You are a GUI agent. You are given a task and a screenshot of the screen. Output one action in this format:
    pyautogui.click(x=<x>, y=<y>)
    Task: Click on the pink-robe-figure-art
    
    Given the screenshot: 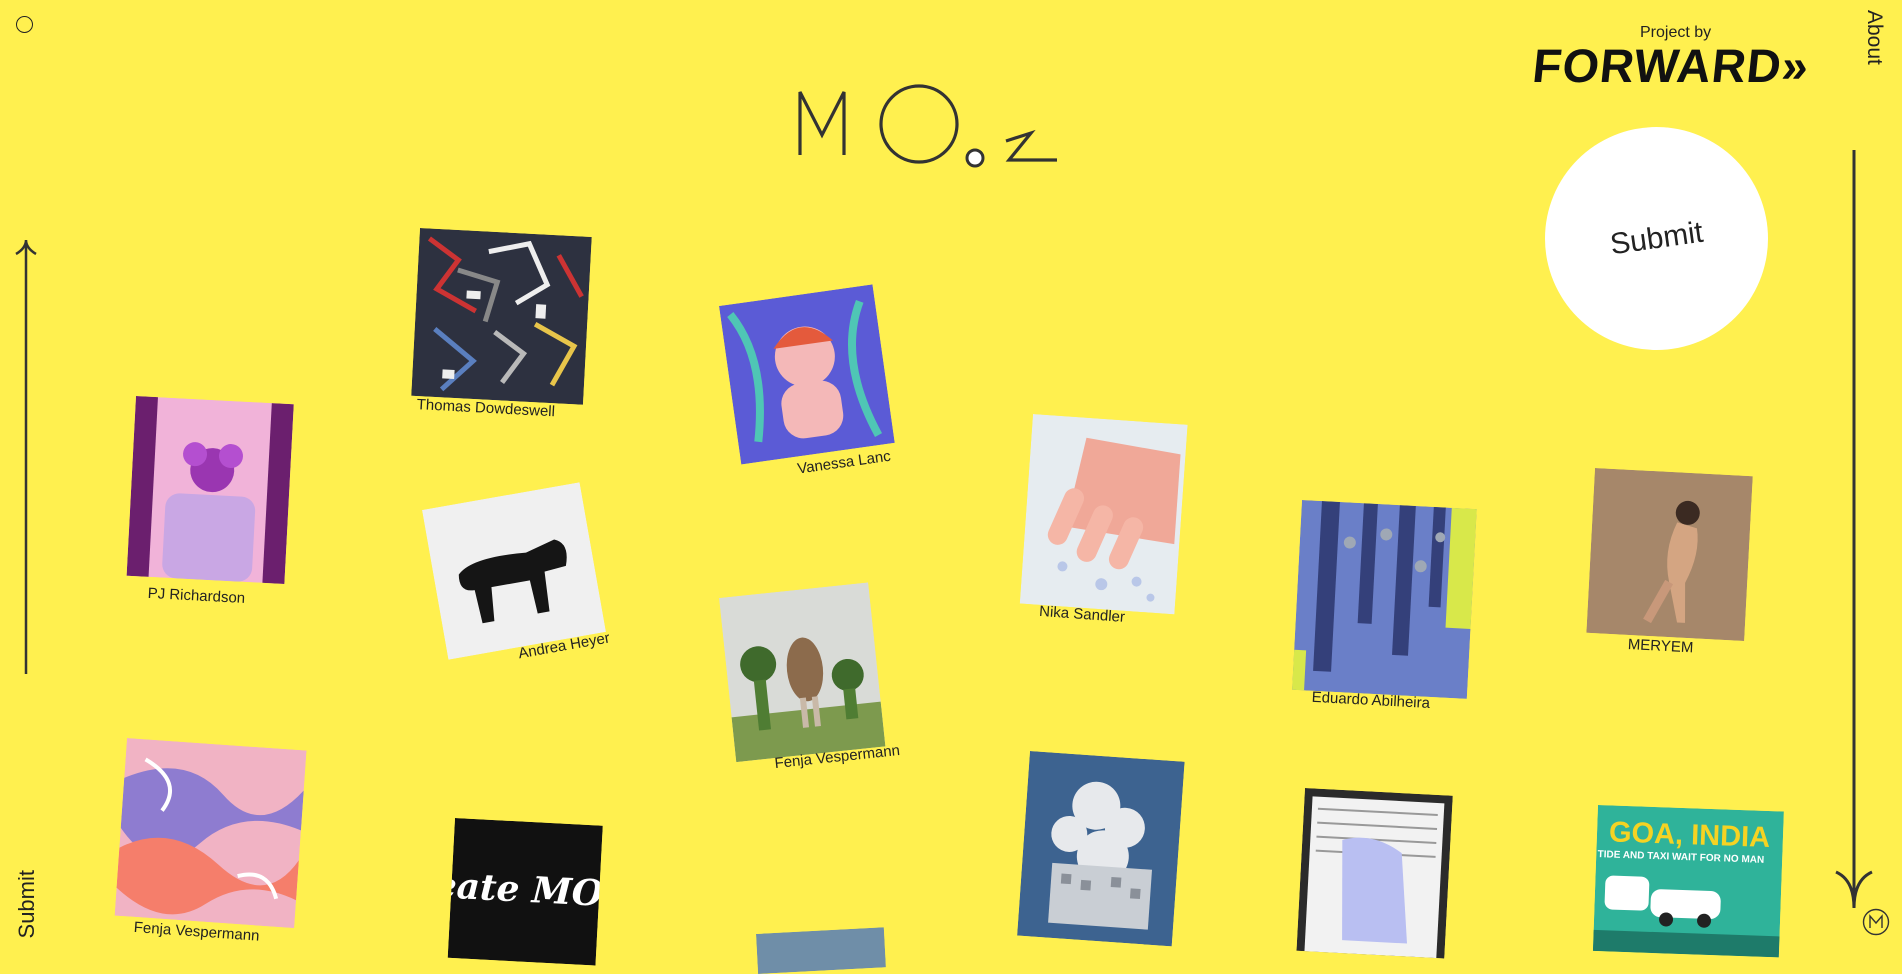 What is the action you would take?
    pyautogui.click(x=210, y=490)
    